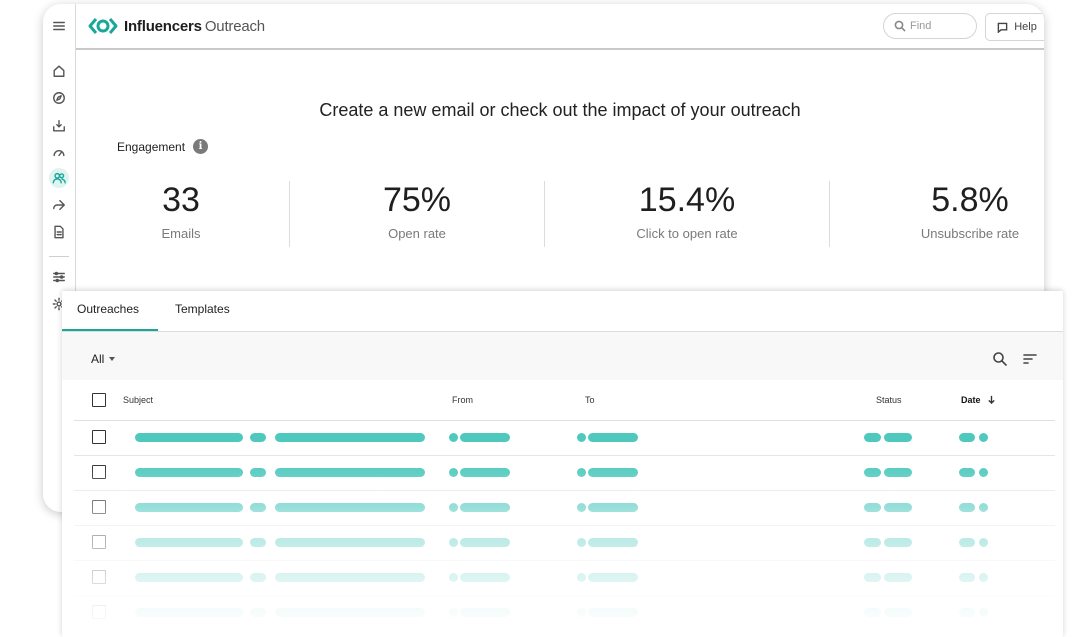 This screenshot has height=637, width=1080. What do you see at coordinates (59, 178) in the screenshot?
I see `users-icon` at bounding box center [59, 178].